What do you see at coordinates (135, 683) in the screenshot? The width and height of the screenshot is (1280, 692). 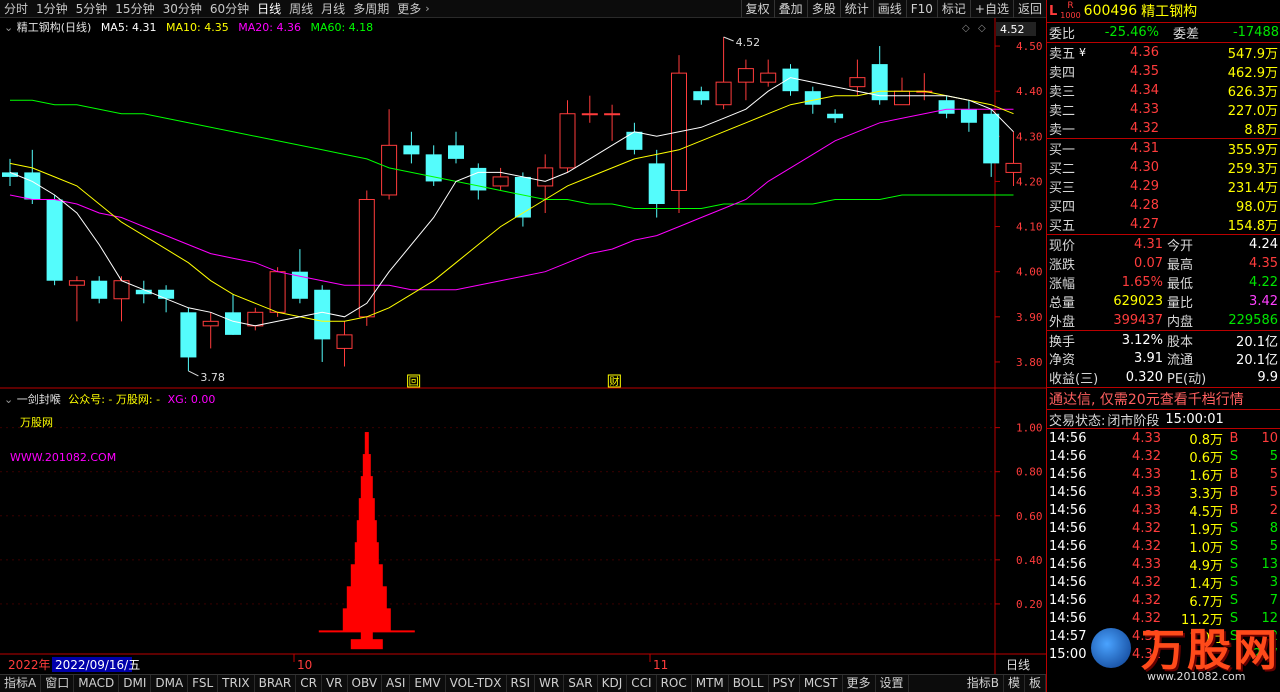 I see `indicator-tab-3: DMI` at bounding box center [135, 683].